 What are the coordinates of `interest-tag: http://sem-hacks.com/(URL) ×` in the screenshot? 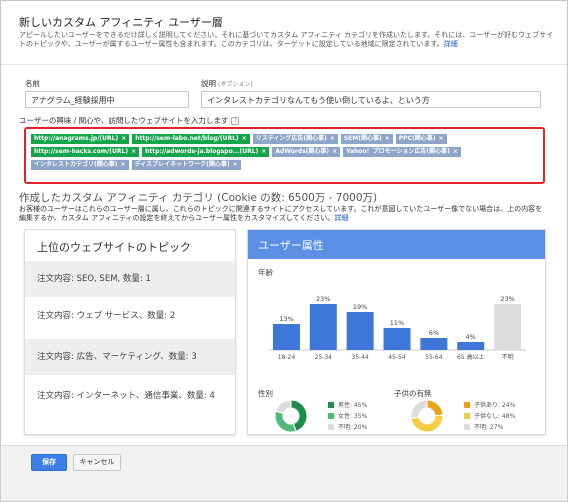 It's located at (85, 152).